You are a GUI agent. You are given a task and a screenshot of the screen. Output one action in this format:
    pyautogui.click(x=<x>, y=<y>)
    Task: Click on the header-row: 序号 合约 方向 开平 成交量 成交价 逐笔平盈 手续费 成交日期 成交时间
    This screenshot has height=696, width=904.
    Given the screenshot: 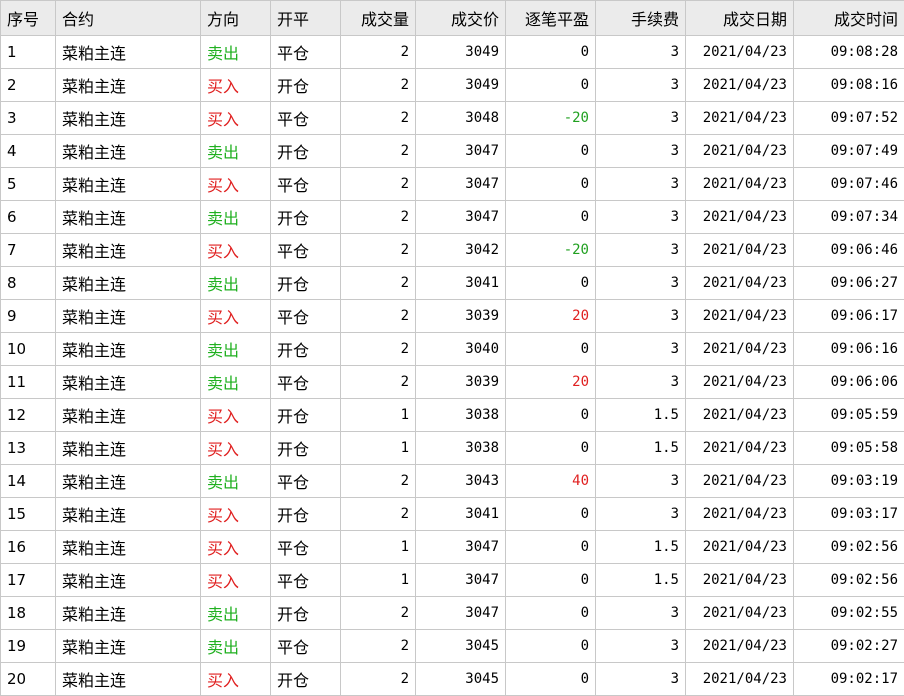 What is the action you would take?
    pyautogui.click(x=452, y=18)
    